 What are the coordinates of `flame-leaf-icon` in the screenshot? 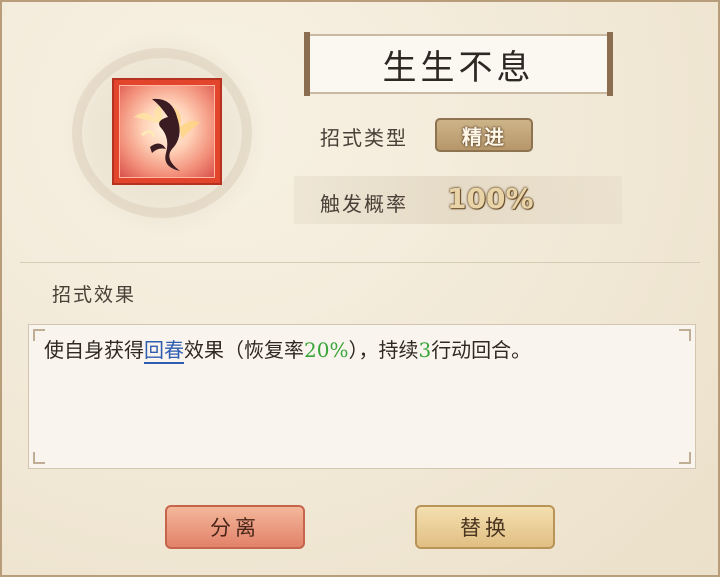 It's located at (167, 131).